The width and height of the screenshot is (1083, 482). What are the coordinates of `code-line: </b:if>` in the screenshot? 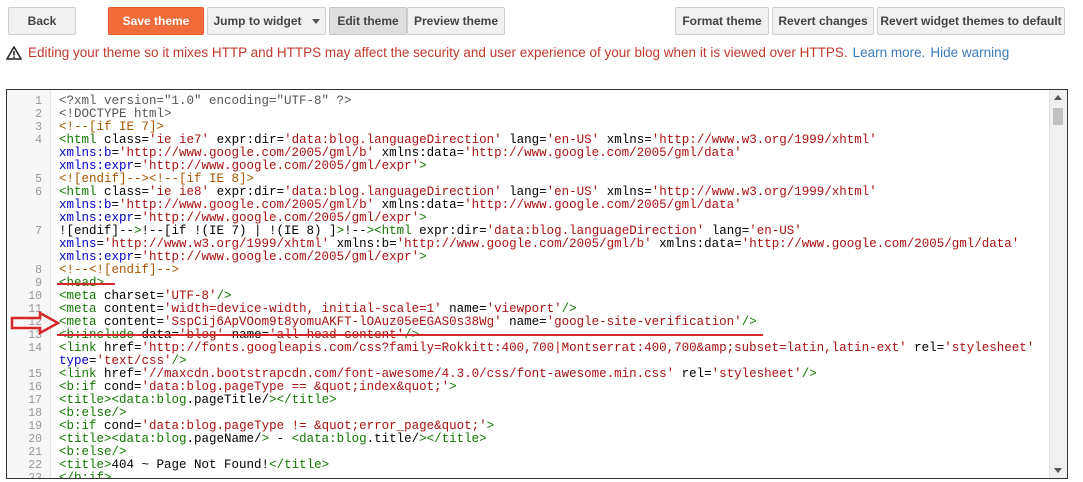 It's located at (85, 475).